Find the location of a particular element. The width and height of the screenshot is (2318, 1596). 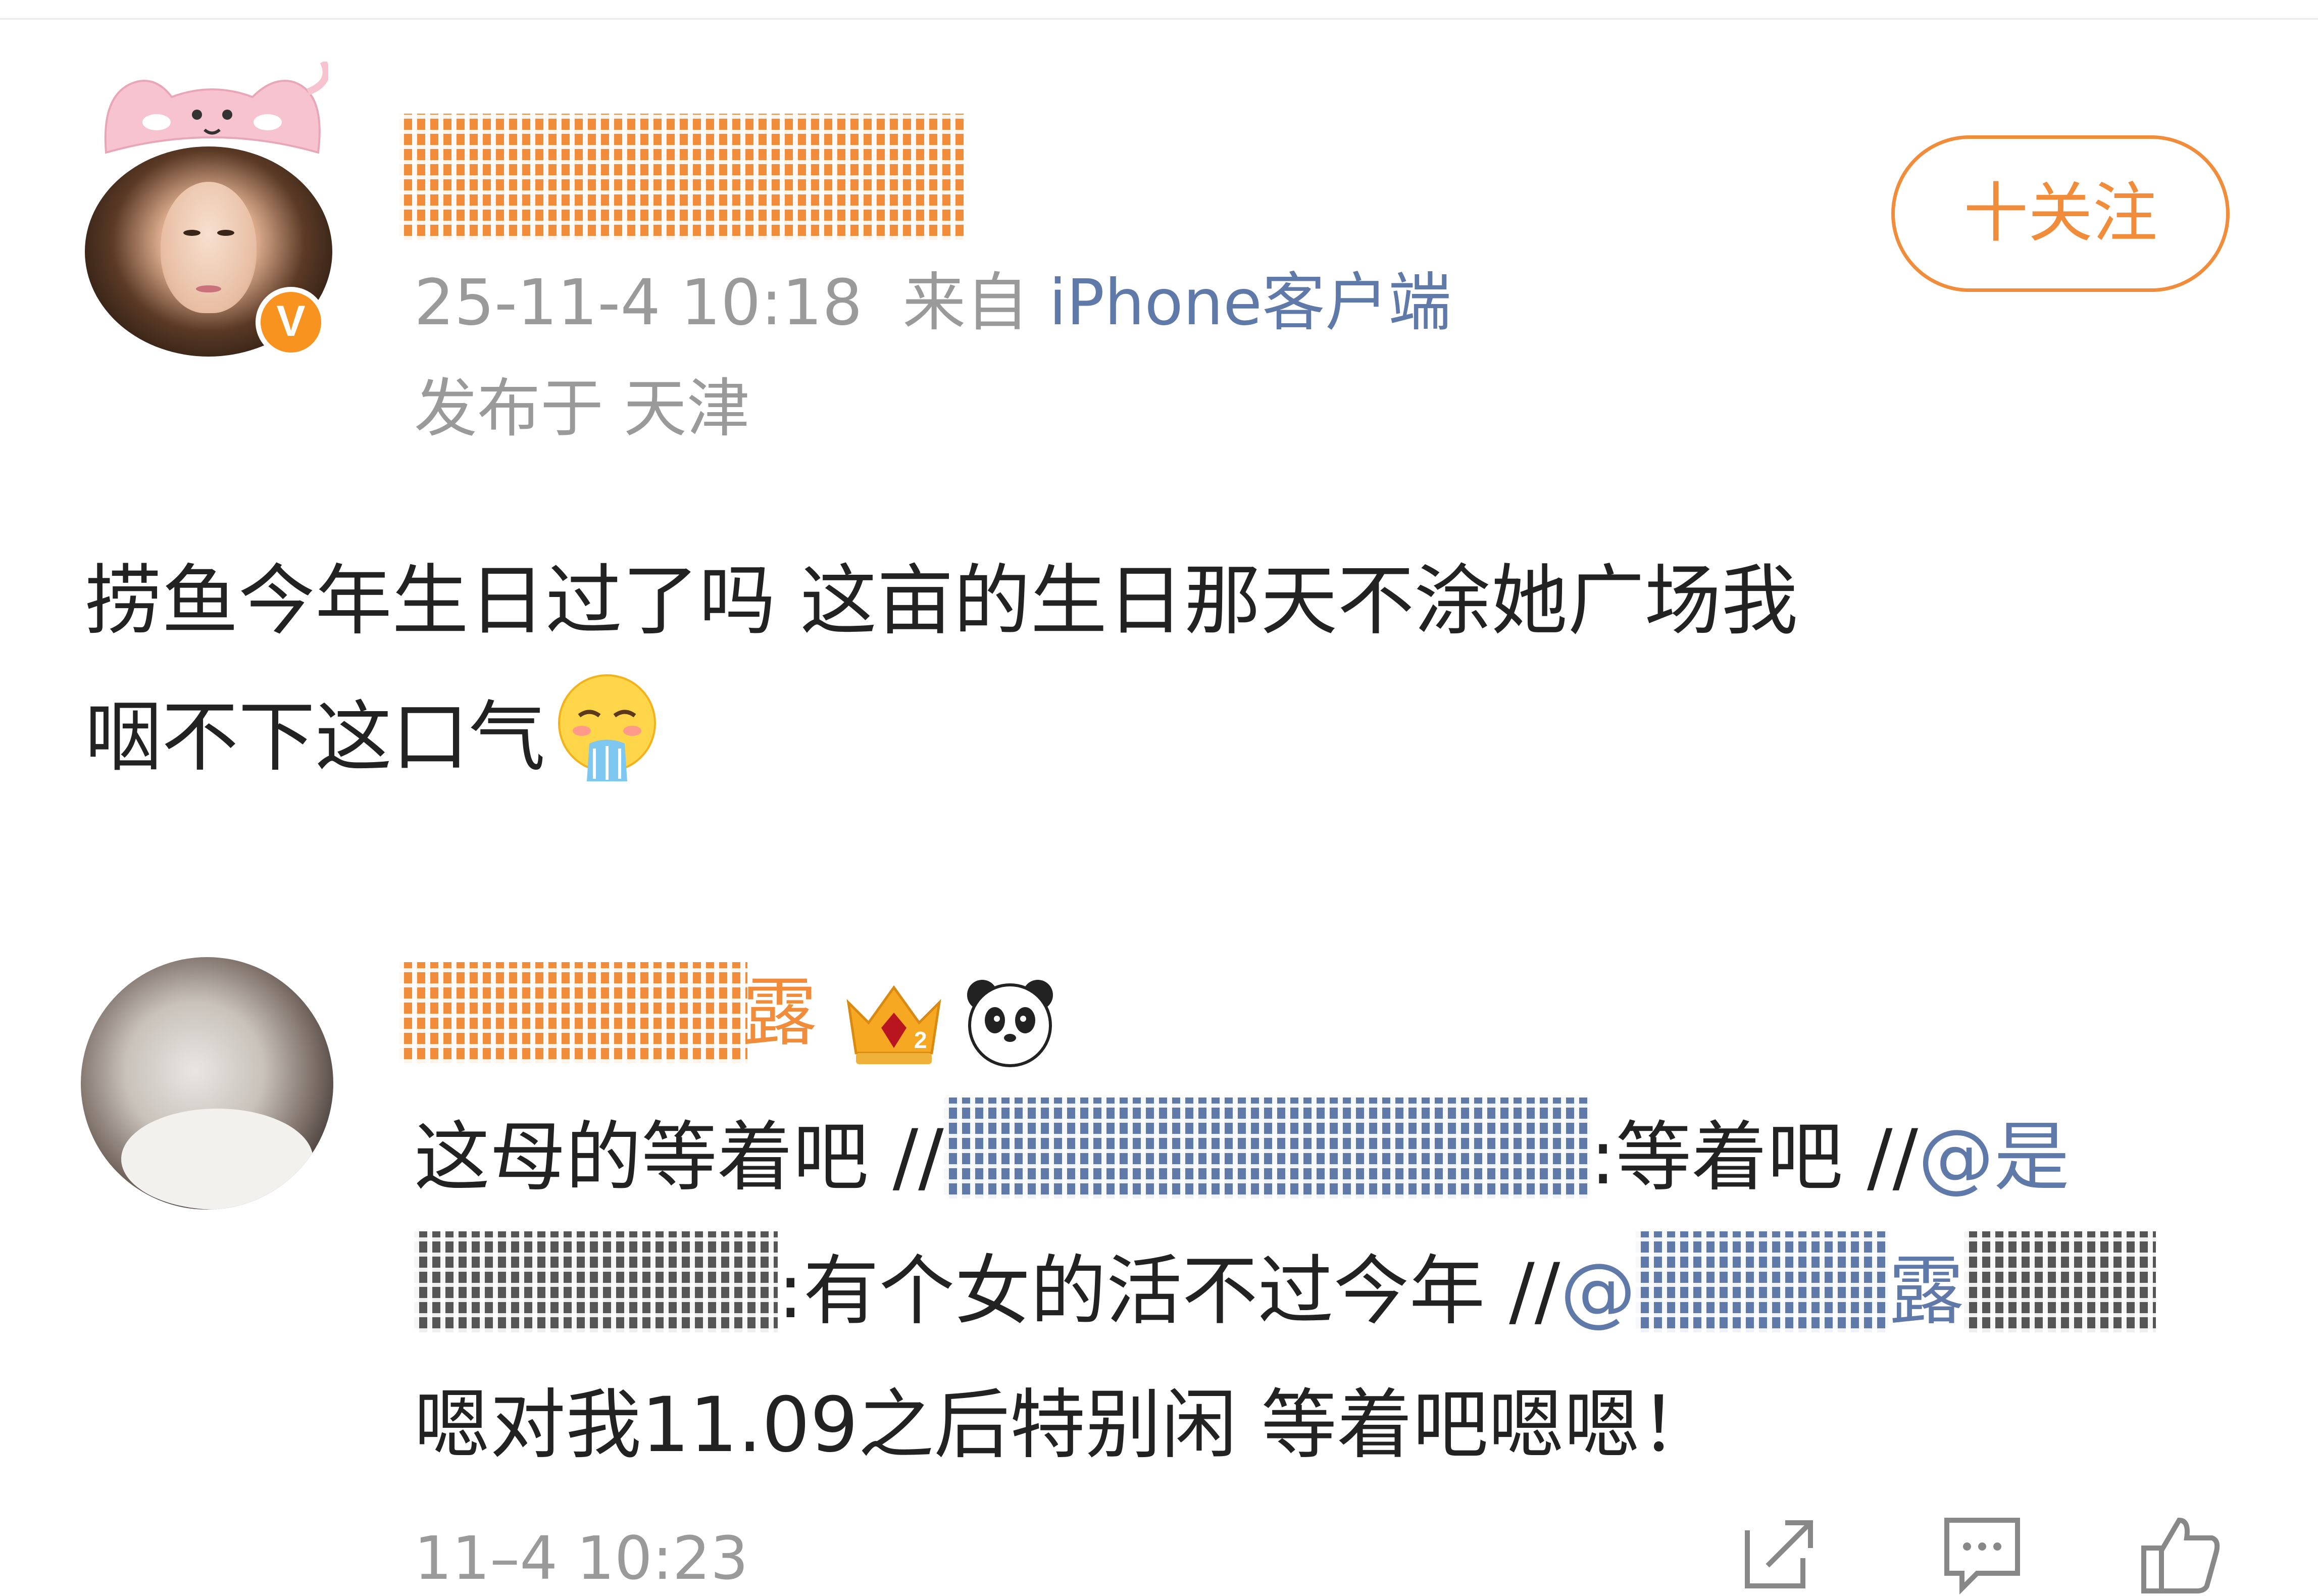

post-timestamp: 25-11-4 10:18 is located at coordinates (638, 303).